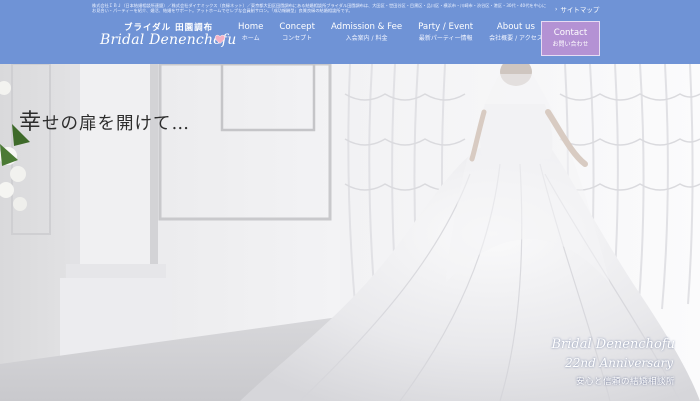 This screenshot has height=401, width=700. Describe the element at coordinates (570, 44) in the screenshot. I see `contact-sublabel: お問い合わせ` at that location.